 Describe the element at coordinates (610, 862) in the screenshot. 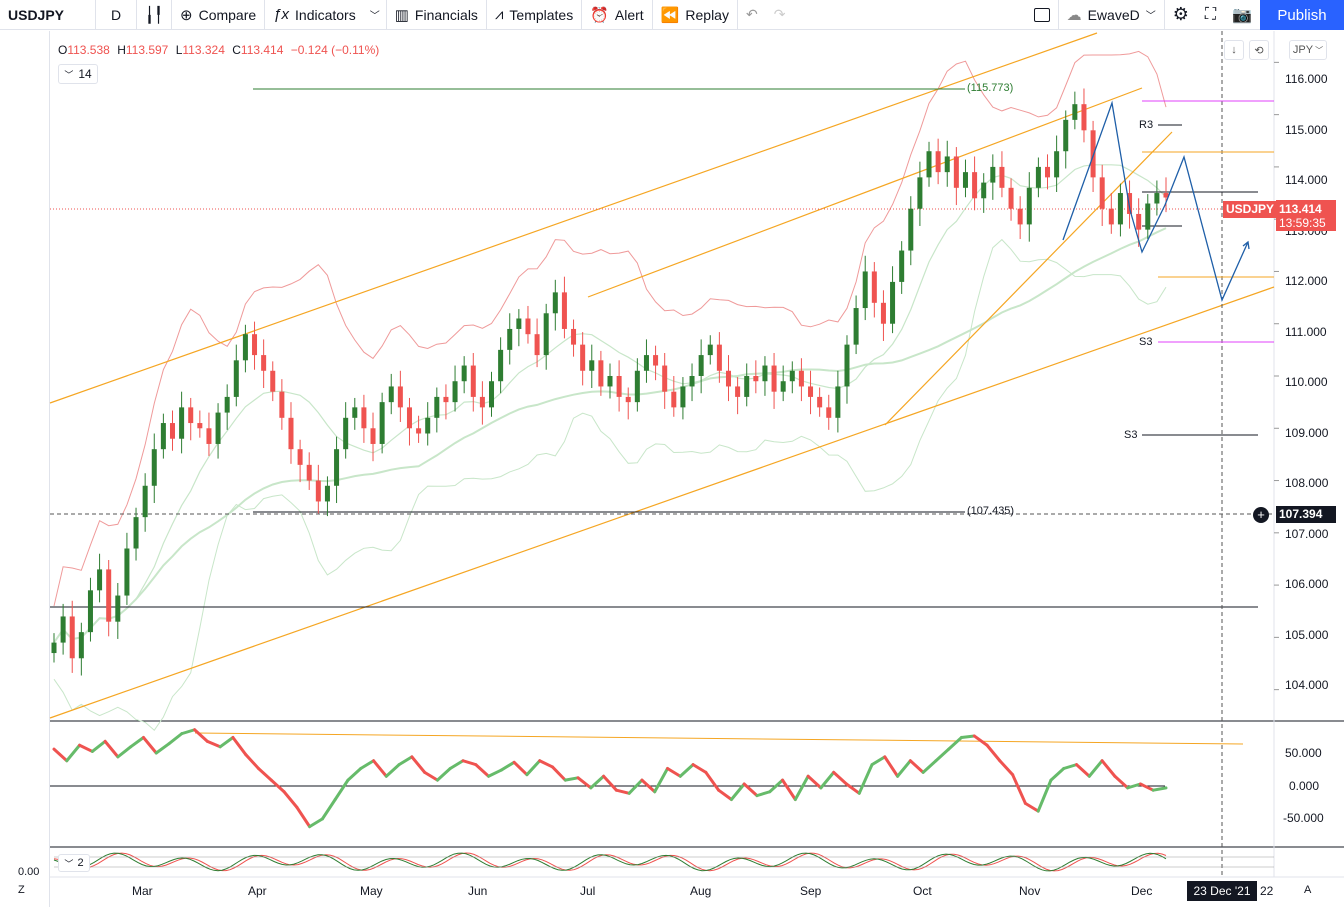

I see `stochastic-k-line` at that location.